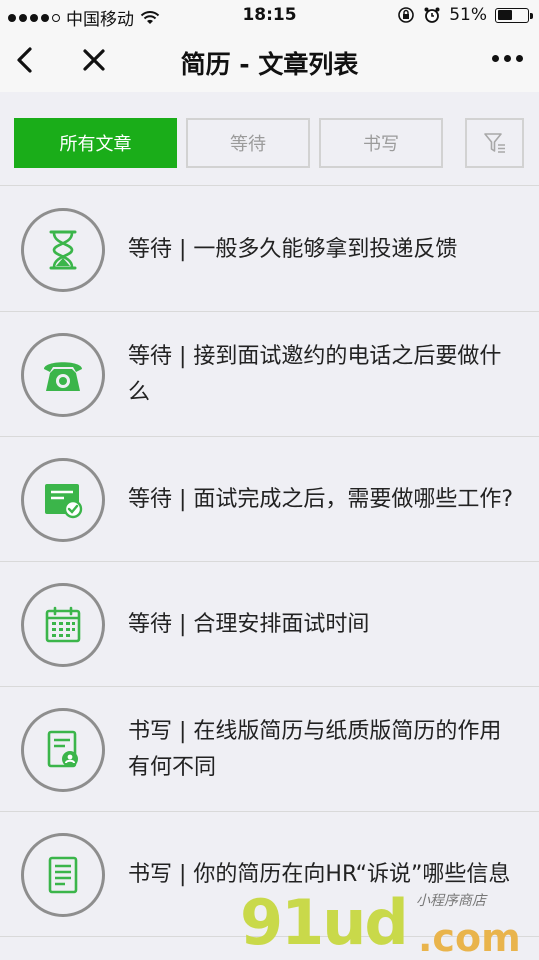 The width and height of the screenshot is (539, 960). What do you see at coordinates (321, 499) in the screenshot?
I see `article-title: 等待 | 面试完成之后，需要做哪些工作?` at bounding box center [321, 499].